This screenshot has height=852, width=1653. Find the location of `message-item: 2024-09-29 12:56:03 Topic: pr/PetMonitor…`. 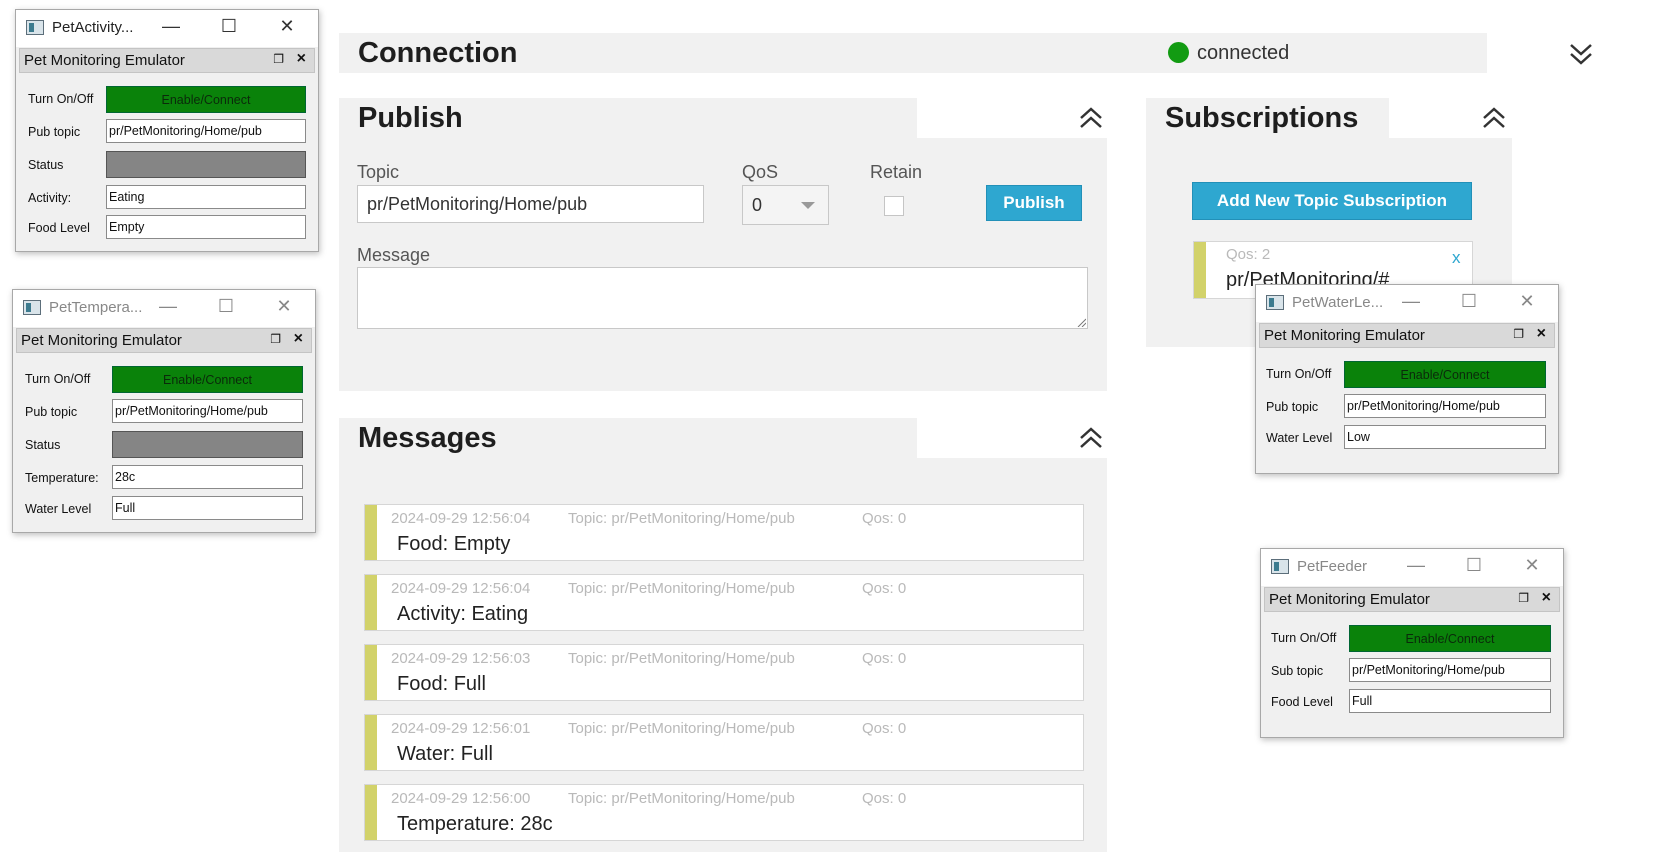

message-item: 2024-09-29 12:56:03 Topic: pr/PetMonitor… is located at coordinates (724, 672).